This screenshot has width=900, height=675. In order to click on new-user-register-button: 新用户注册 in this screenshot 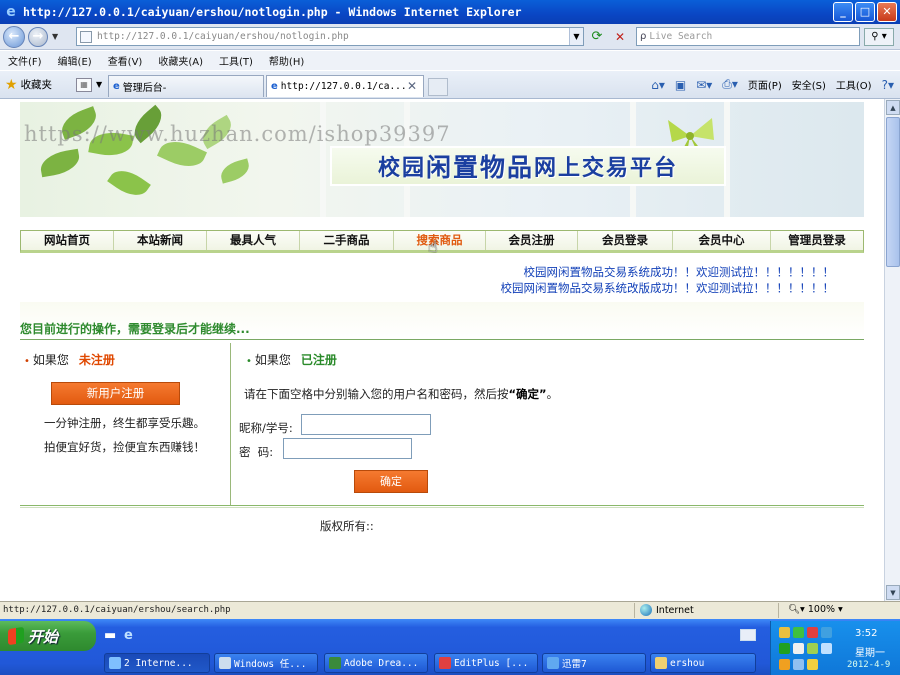, I will do `click(115, 393)`.